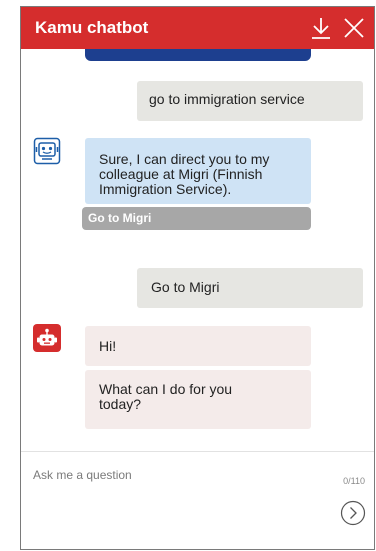  Describe the element at coordinates (47, 338) in the screenshot. I see `bot-avatar-icon` at that location.